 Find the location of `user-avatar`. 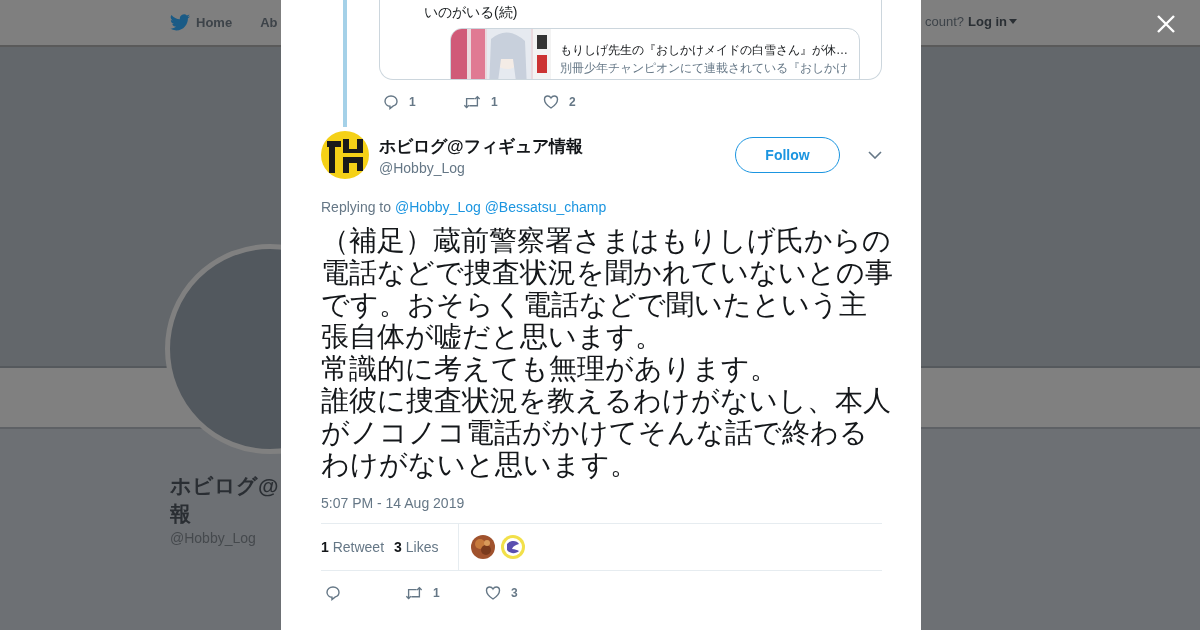

user-avatar is located at coordinates (345, 155).